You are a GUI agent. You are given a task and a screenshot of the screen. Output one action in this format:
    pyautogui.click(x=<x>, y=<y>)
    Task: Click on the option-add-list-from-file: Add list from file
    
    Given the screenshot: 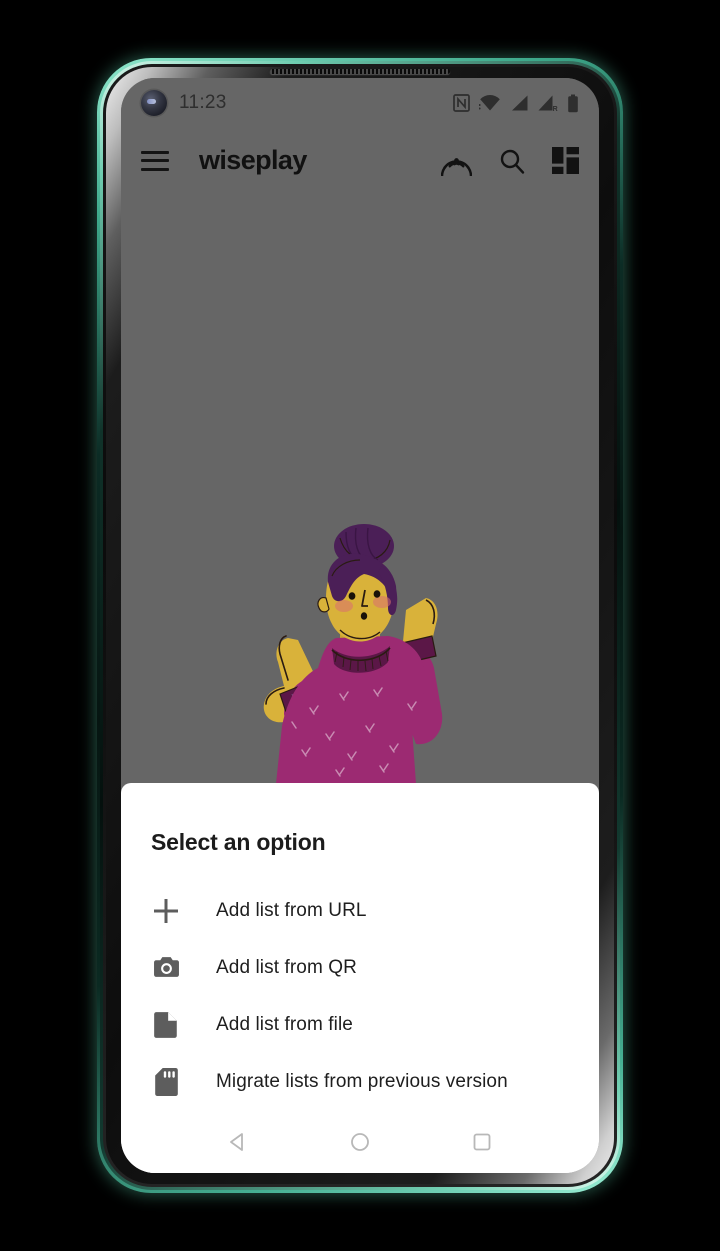 What is the action you would take?
    pyautogui.click(x=360, y=1024)
    